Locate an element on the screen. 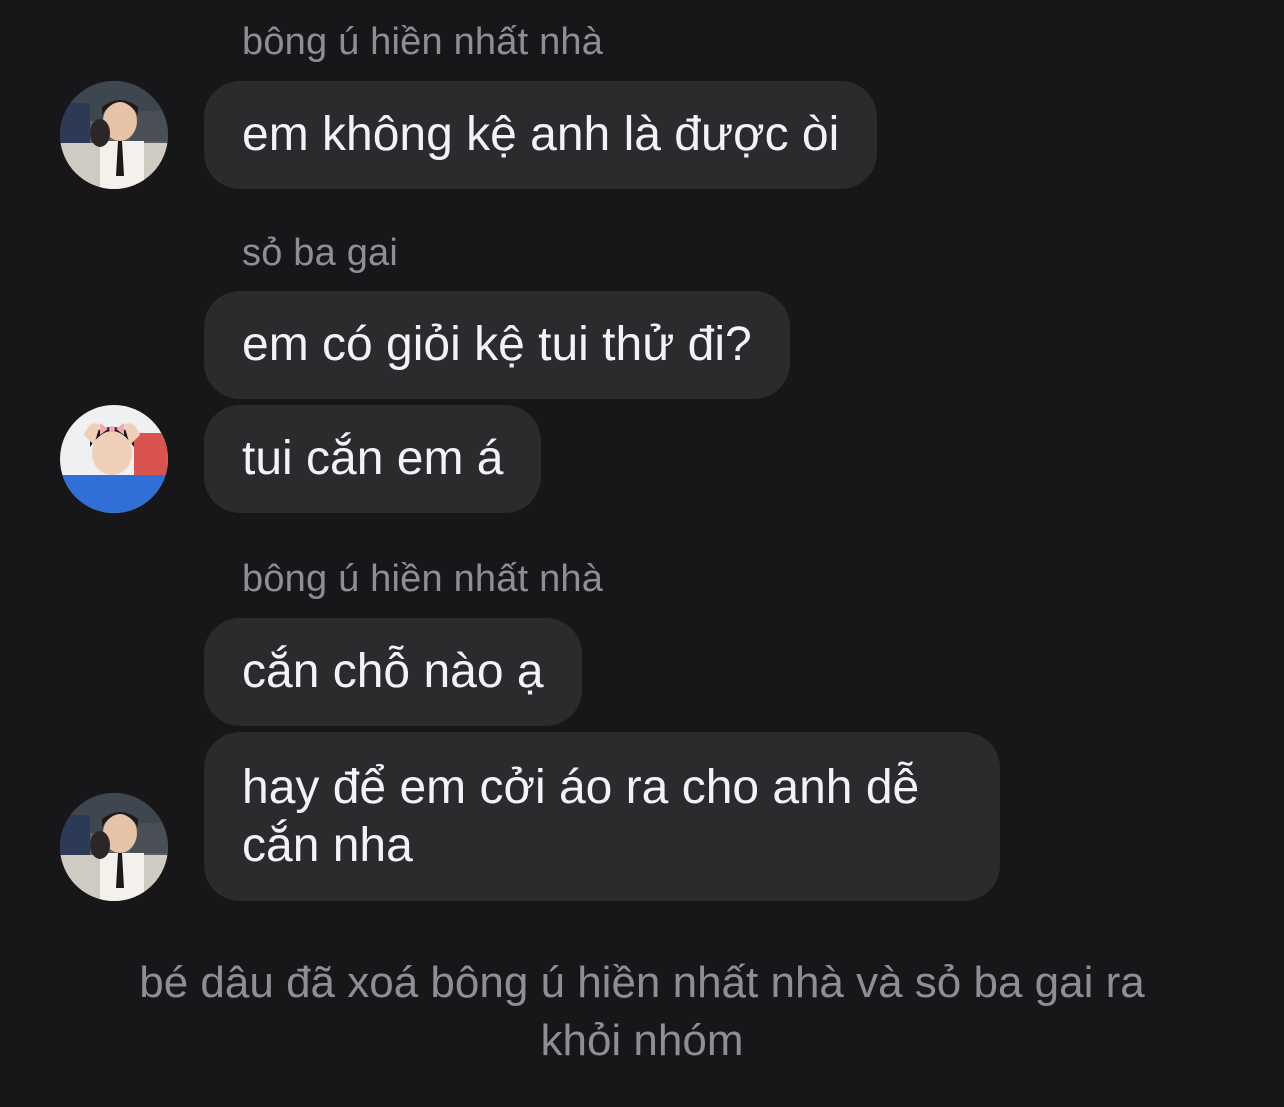 The image size is (1284, 1107). sender-name: sỏ ba gai is located at coordinates (320, 253).